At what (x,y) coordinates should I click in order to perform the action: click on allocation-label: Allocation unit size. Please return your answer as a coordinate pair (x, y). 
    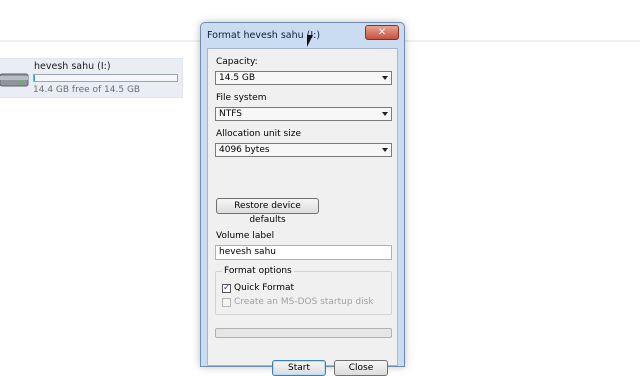
    Looking at the image, I should click on (258, 134).